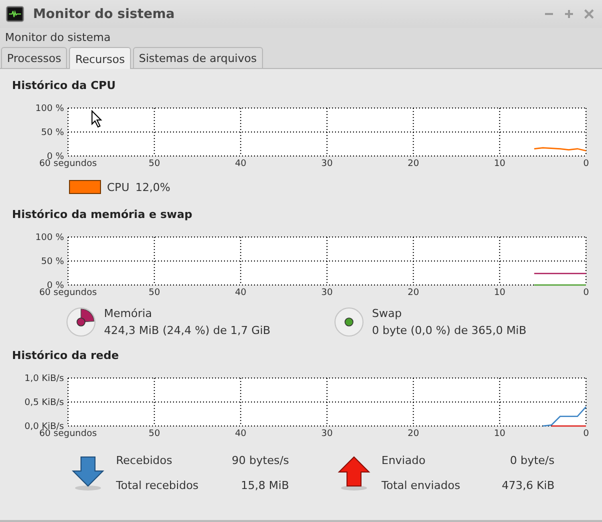 The height and width of the screenshot is (522, 602). Describe the element at coordinates (404, 460) in the screenshot. I see `stat-label: Enviado` at that location.